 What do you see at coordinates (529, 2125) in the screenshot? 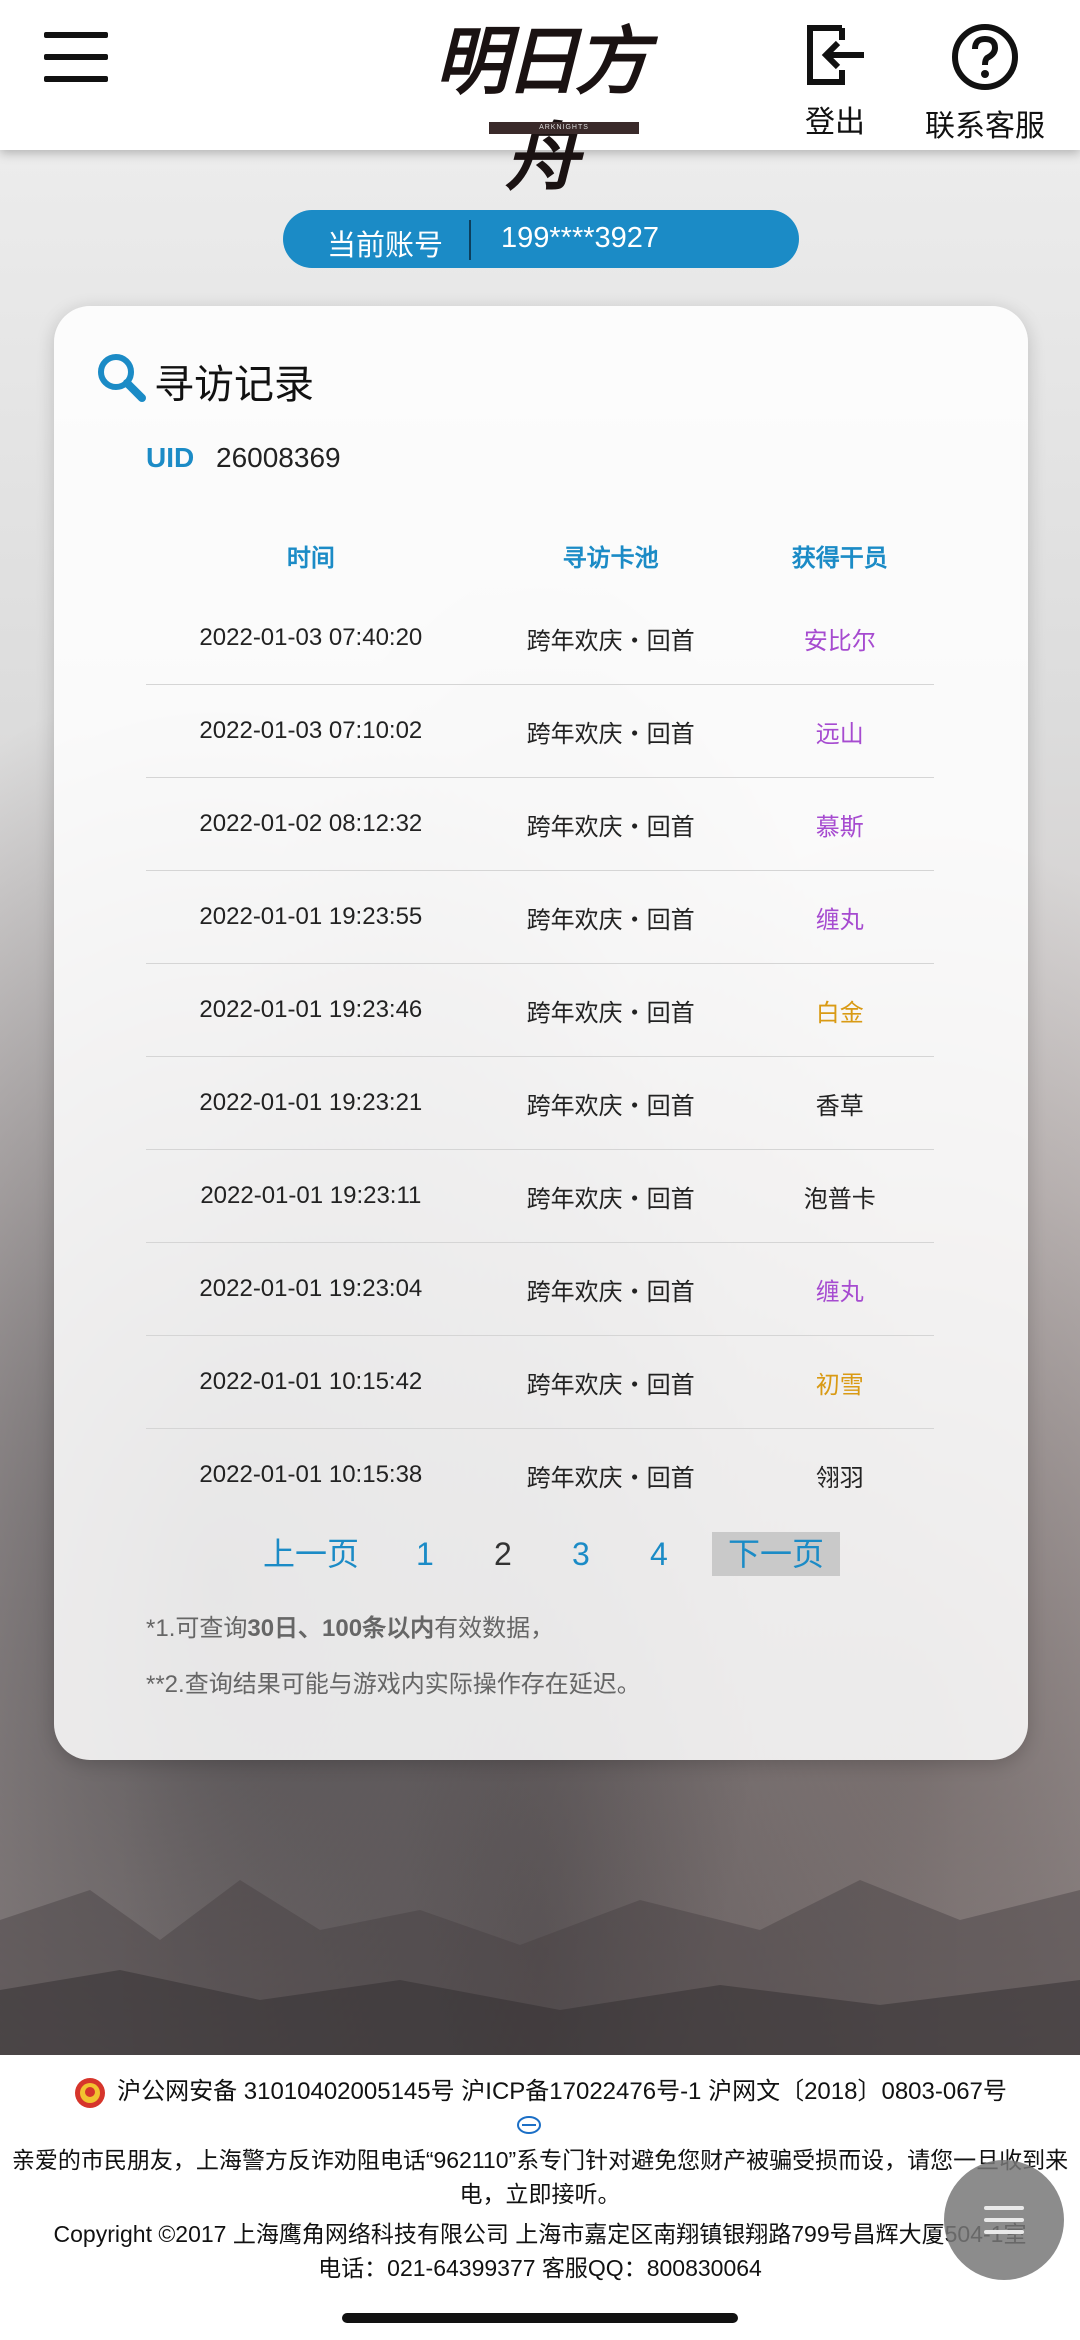
I see `network-police-icon` at bounding box center [529, 2125].